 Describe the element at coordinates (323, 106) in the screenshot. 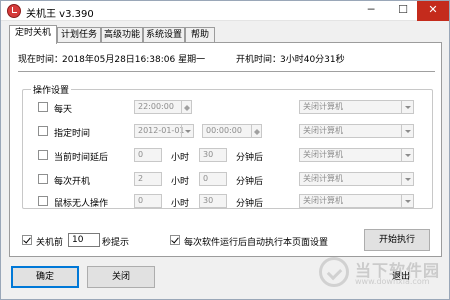

I see `daily-action-value: 关闭计算机` at that location.